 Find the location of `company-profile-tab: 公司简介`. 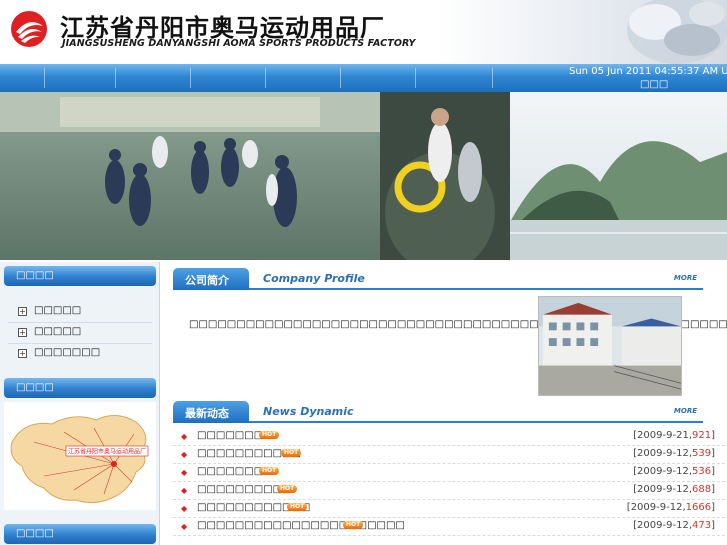

company-profile-tab: 公司简介 is located at coordinates (211, 279).